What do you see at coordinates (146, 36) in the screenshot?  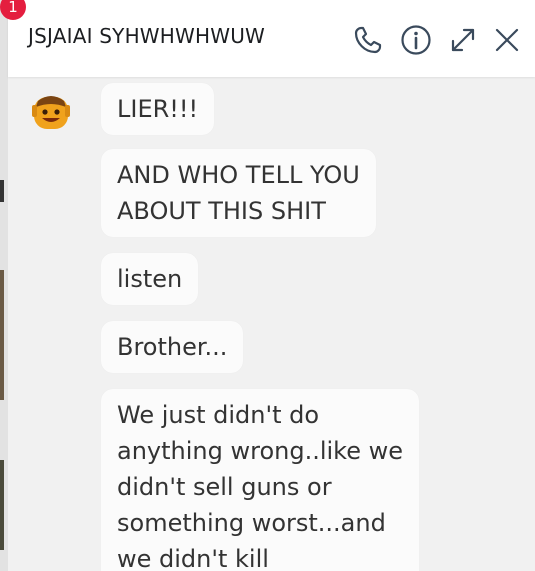 I see `contact-name: JSJAIAI SYHWHWHWUW` at bounding box center [146, 36].